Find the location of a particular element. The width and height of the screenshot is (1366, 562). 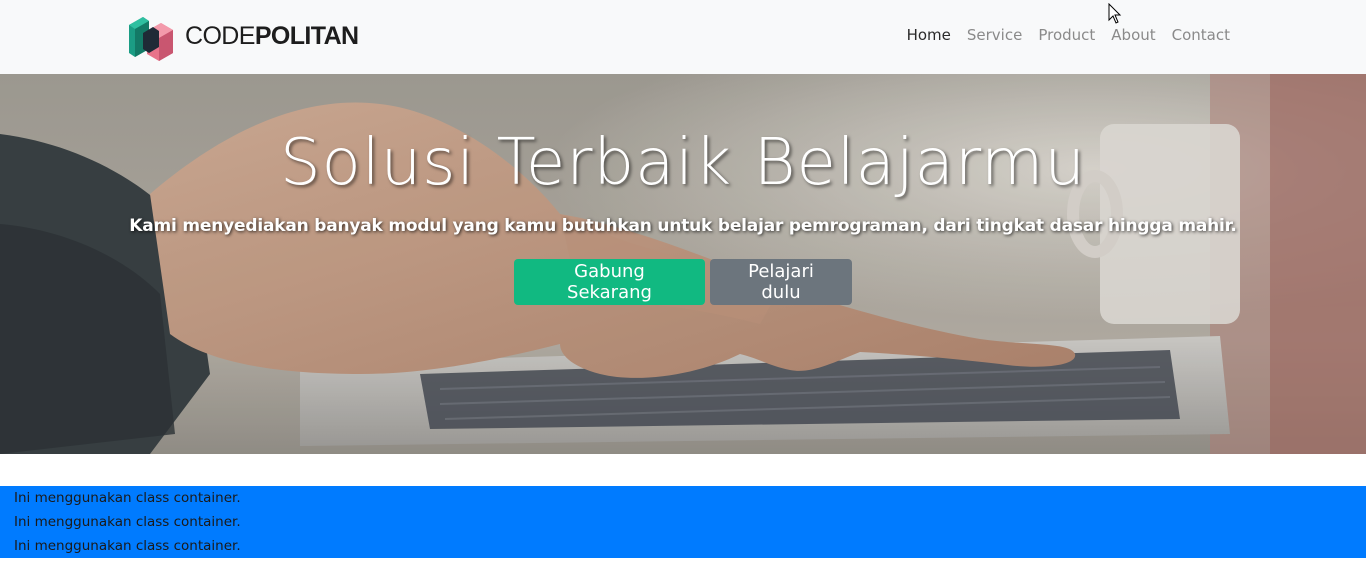

brand-logo-link: CODEPOLITAN is located at coordinates (243, 36).